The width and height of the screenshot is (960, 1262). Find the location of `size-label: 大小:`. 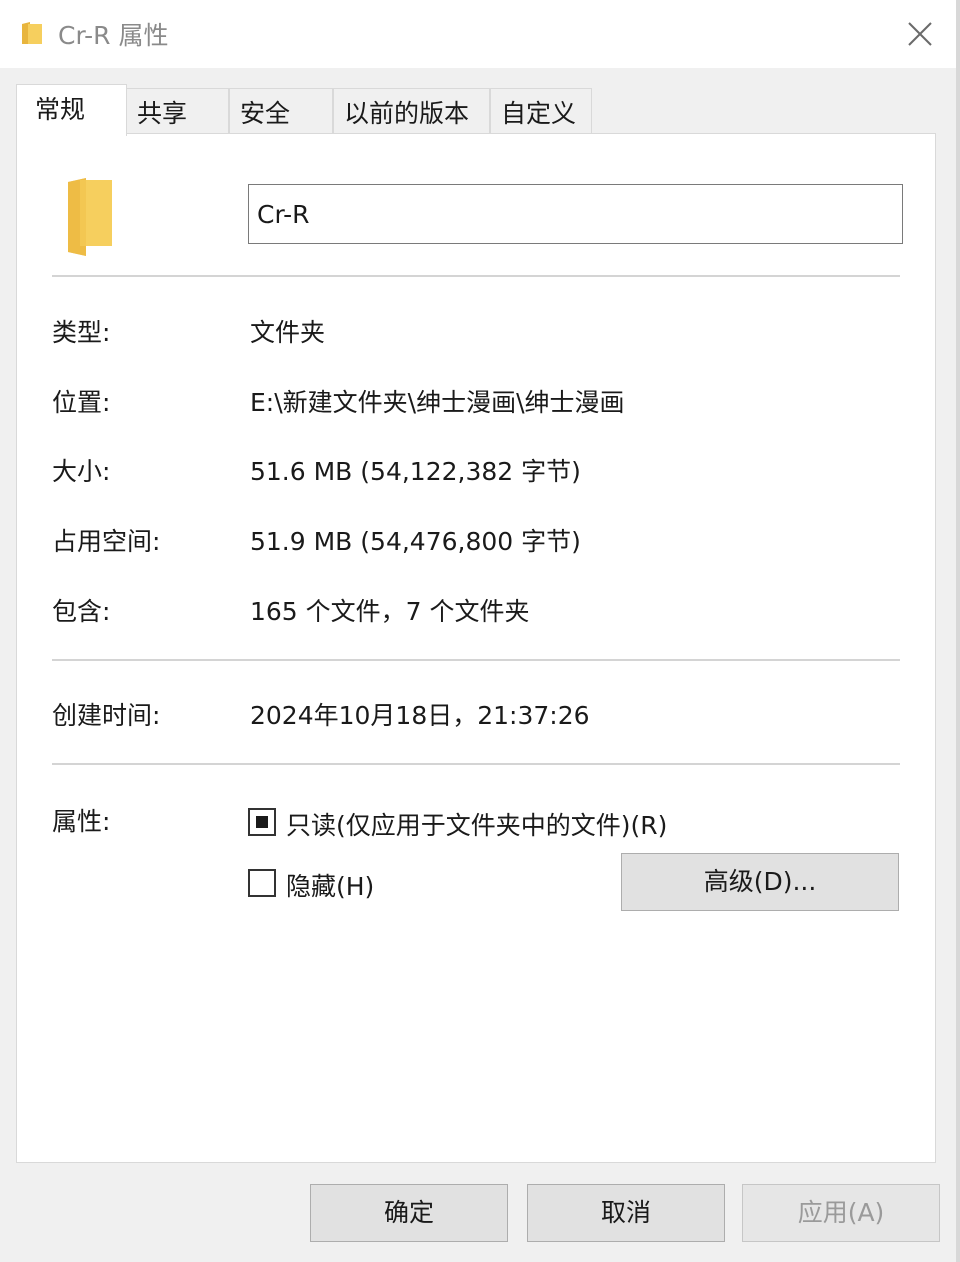

size-label: 大小: is located at coordinates (81, 471).